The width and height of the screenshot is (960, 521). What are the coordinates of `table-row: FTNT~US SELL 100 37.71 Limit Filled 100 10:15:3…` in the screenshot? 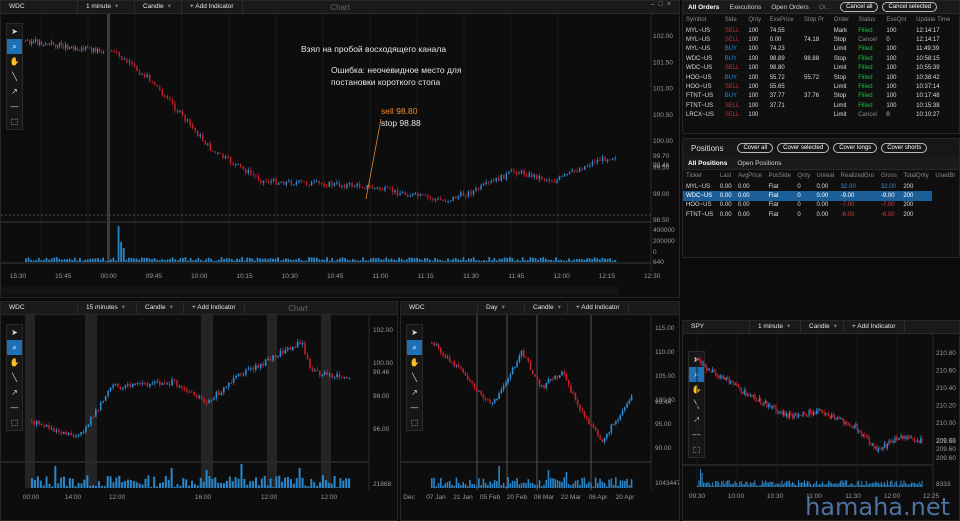 It's located at (821, 105).